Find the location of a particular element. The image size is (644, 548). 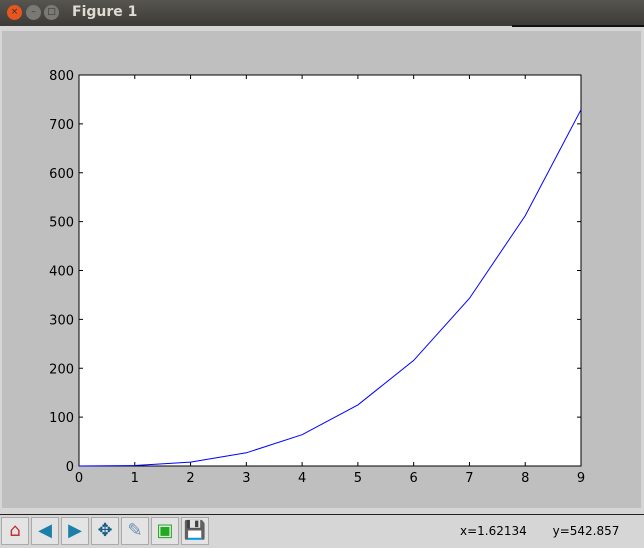

y-tick-label: 800 is located at coordinates (61, 76).